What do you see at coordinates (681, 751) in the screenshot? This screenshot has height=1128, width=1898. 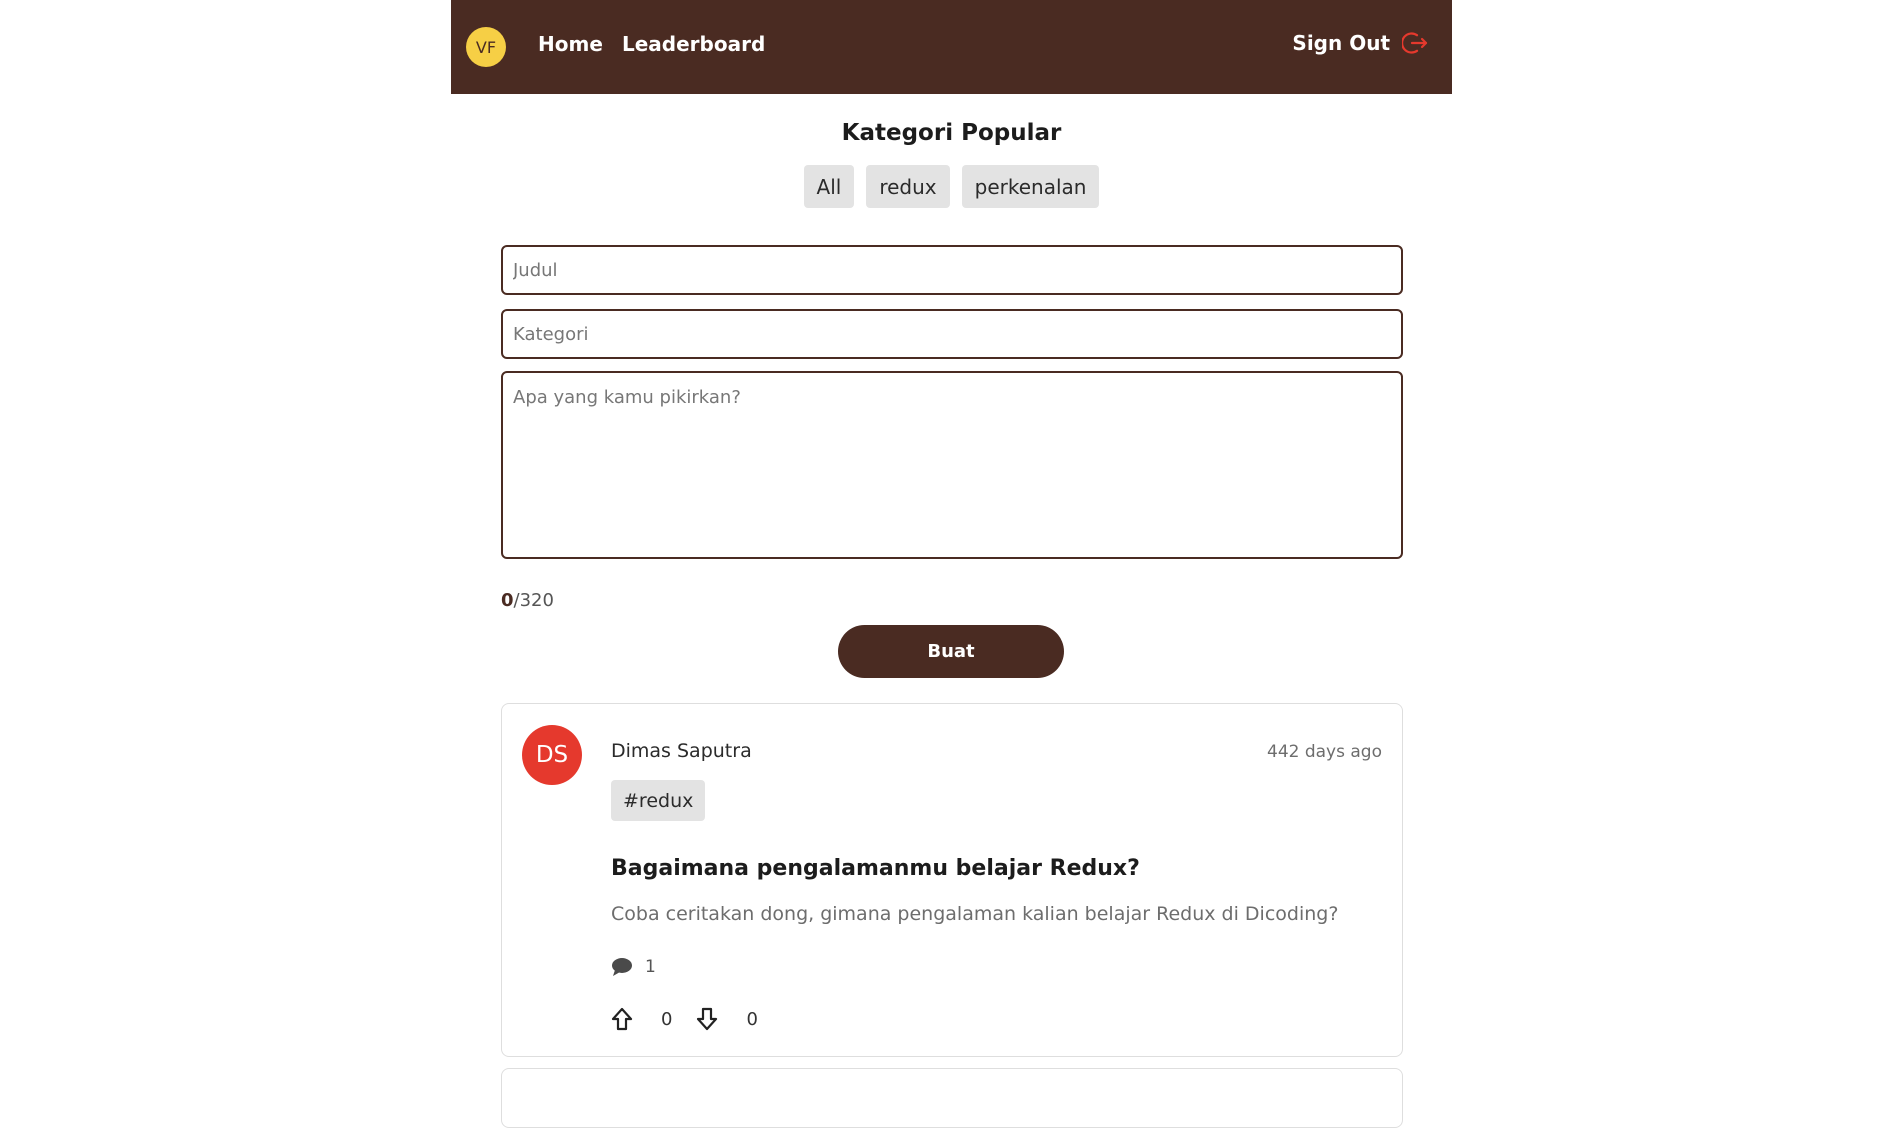 I see `thread-owner-name: Dimas Saputra` at bounding box center [681, 751].